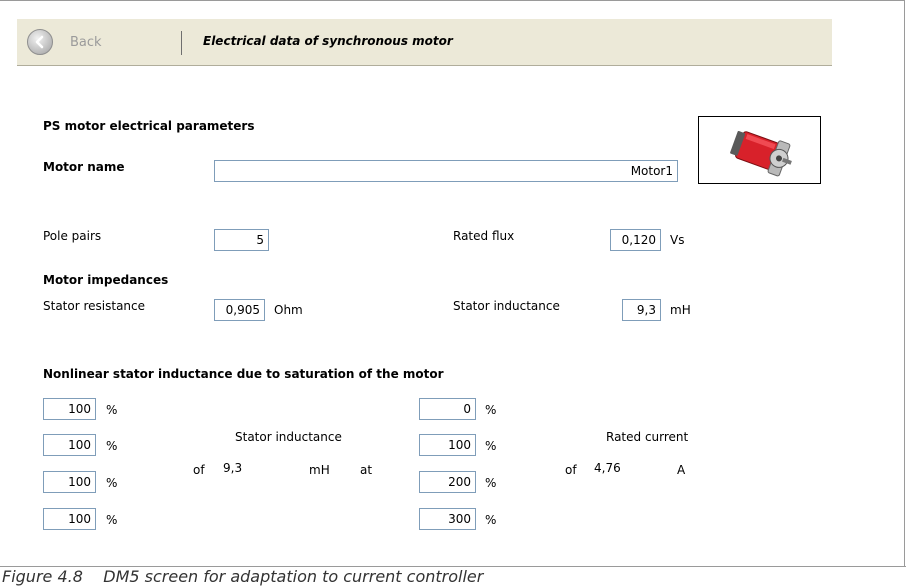 Image resolution: width=906 pixels, height=587 pixels. What do you see at coordinates (72, 236) in the screenshot?
I see `pole-pairs-label: Pole pairs` at bounding box center [72, 236].